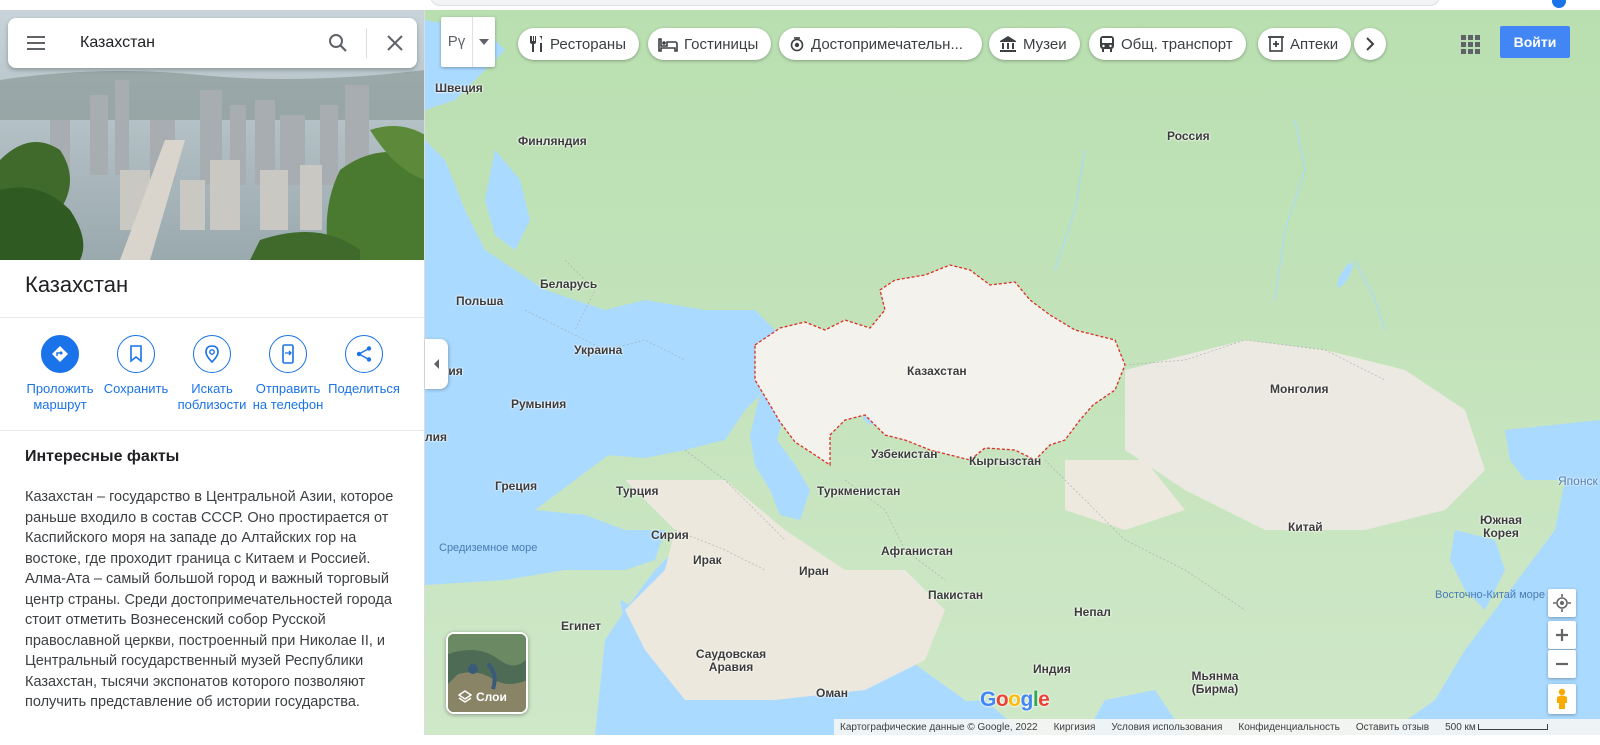  What do you see at coordinates (1008, 44) in the screenshot?
I see `museum-icon` at bounding box center [1008, 44].